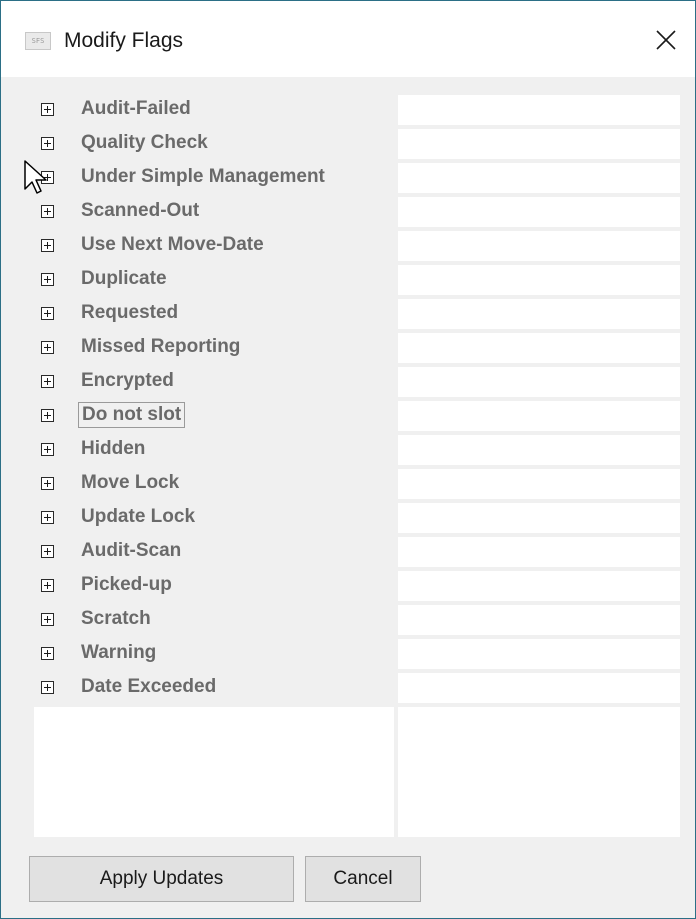 Image resolution: width=696 pixels, height=919 pixels. What do you see at coordinates (113, 449) in the screenshot?
I see `flag-label: Hidden` at bounding box center [113, 449].